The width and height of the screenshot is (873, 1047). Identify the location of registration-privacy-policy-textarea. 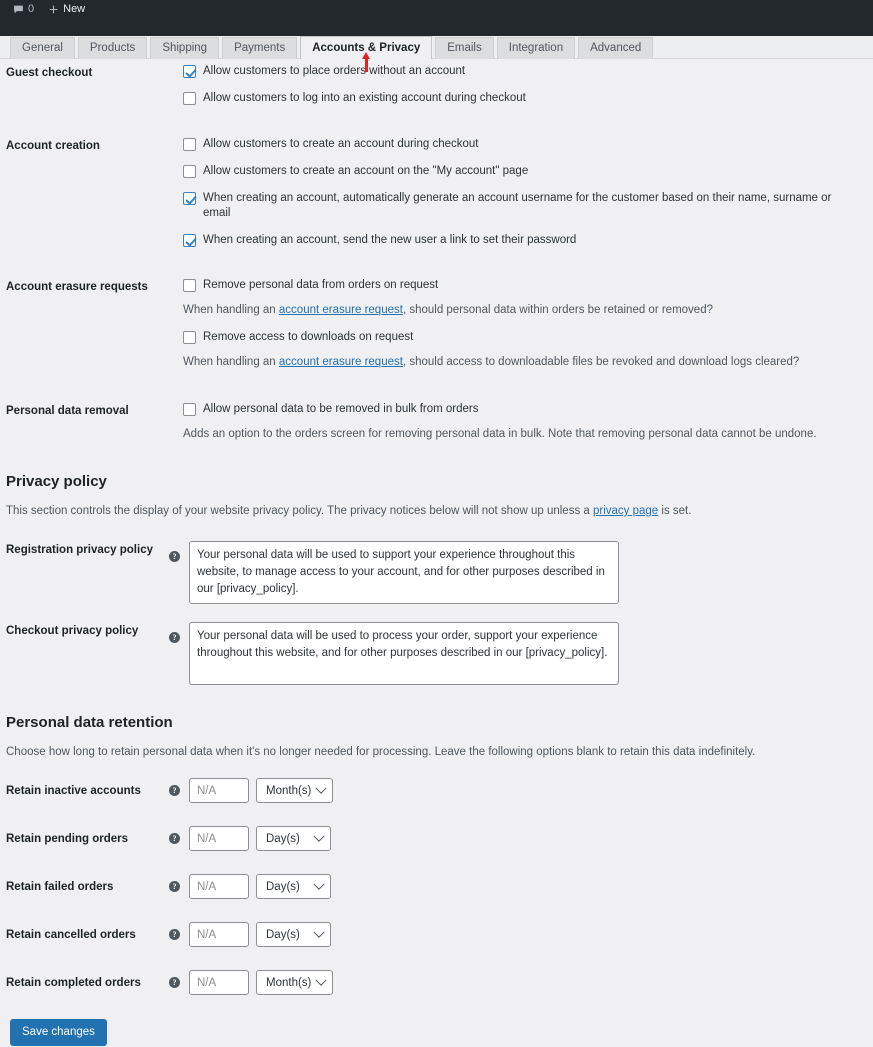
(404, 572).